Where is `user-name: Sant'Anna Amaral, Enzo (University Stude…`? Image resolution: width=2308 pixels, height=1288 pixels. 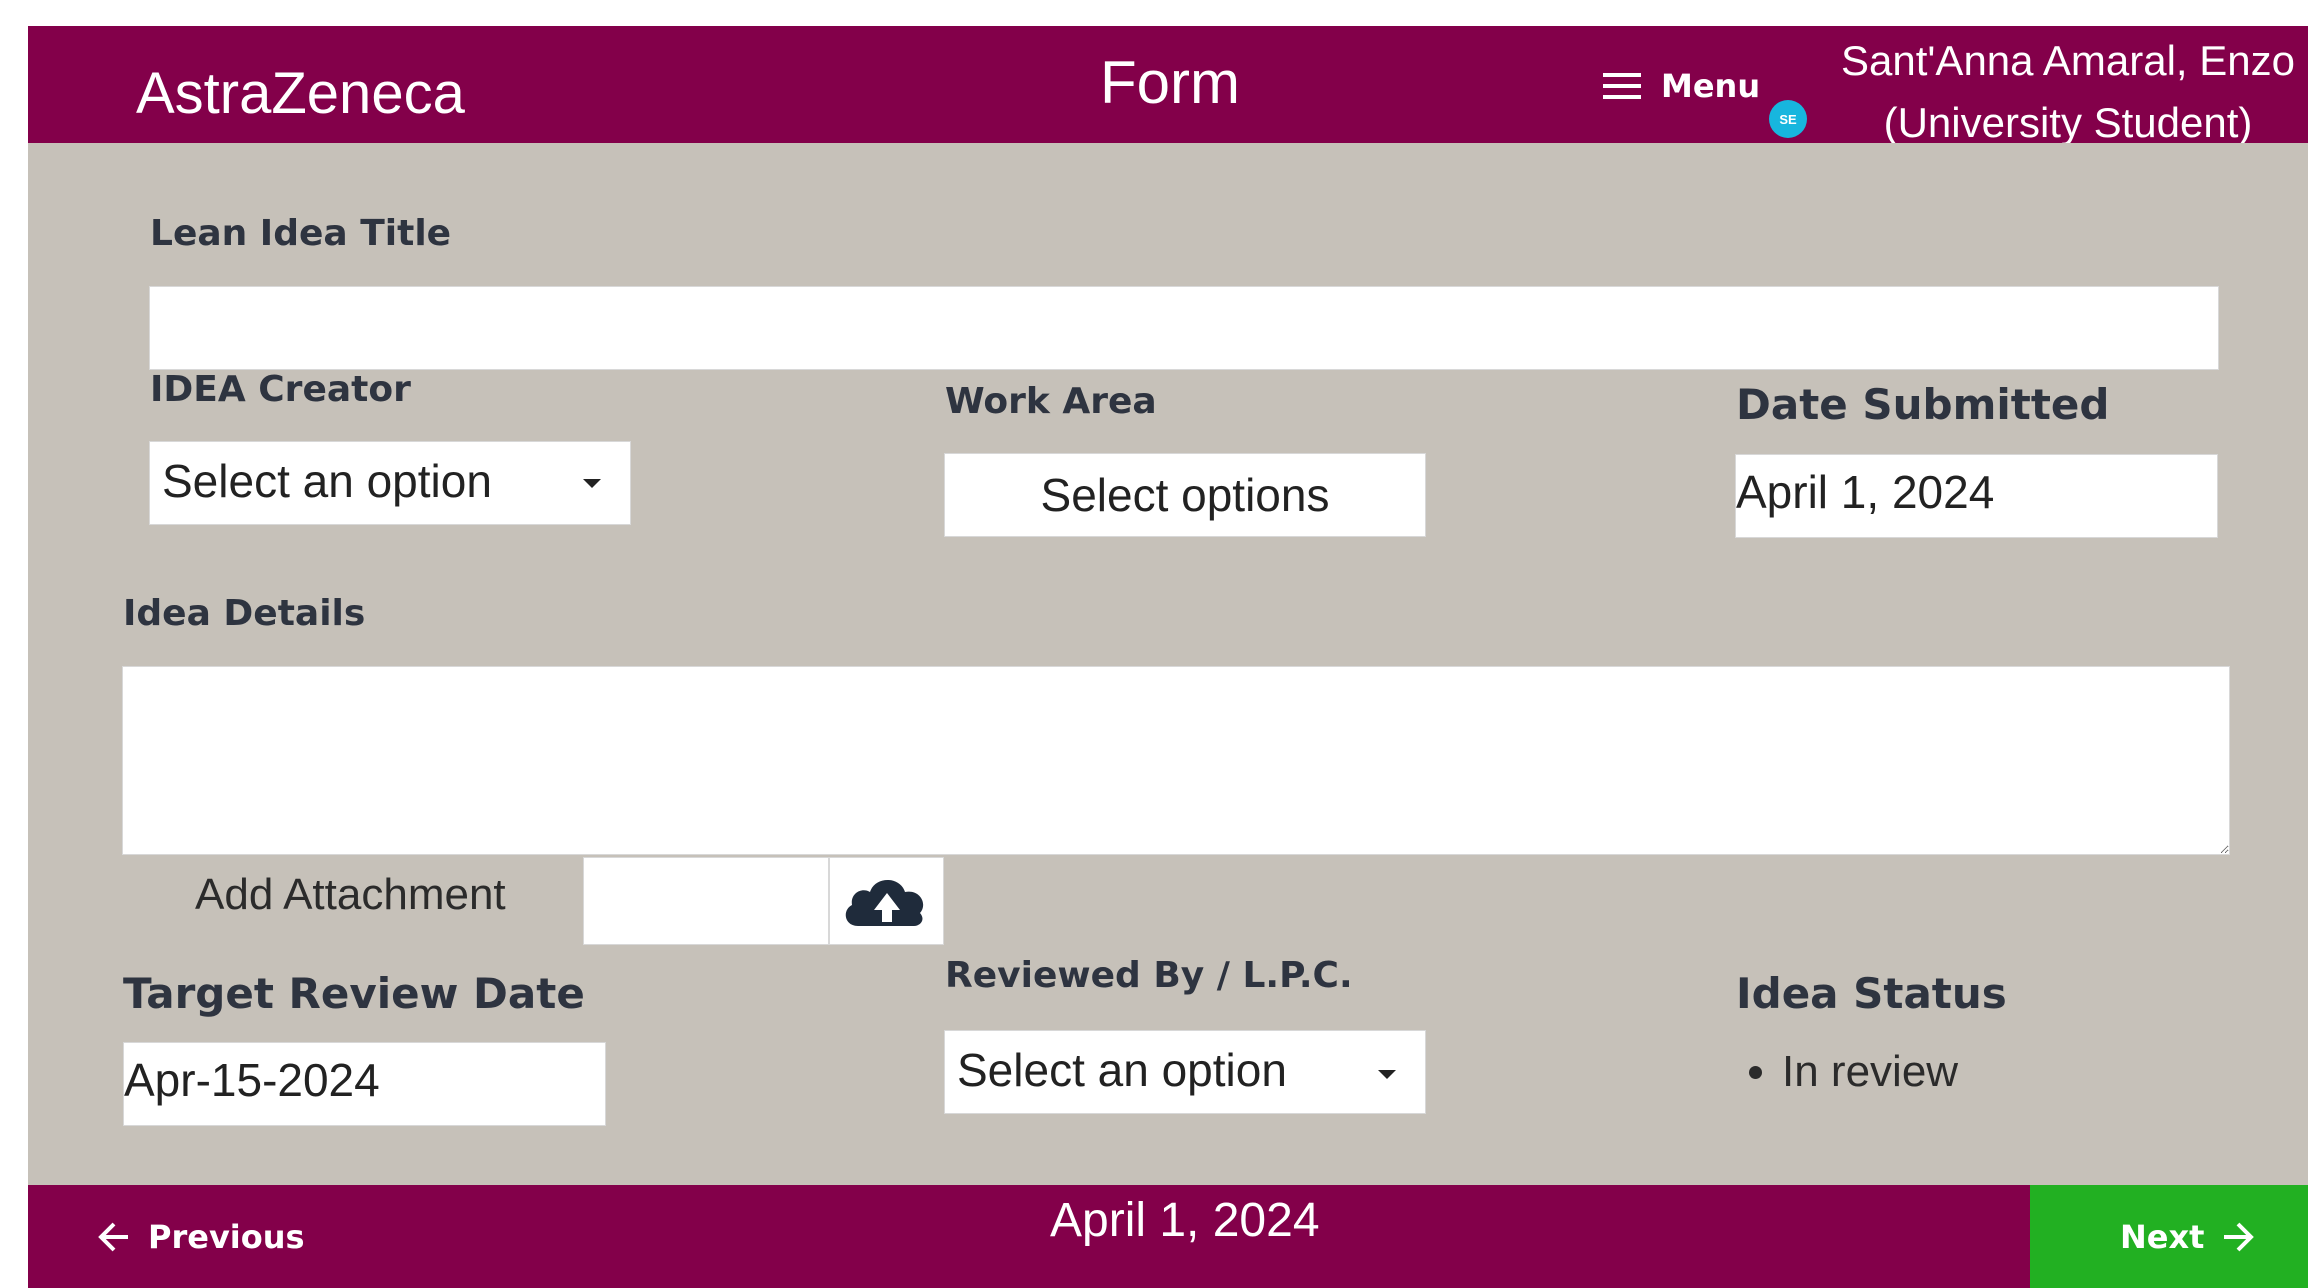 user-name: Sant'Anna Amaral, Enzo (University Stude… is located at coordinates (2068, 92).